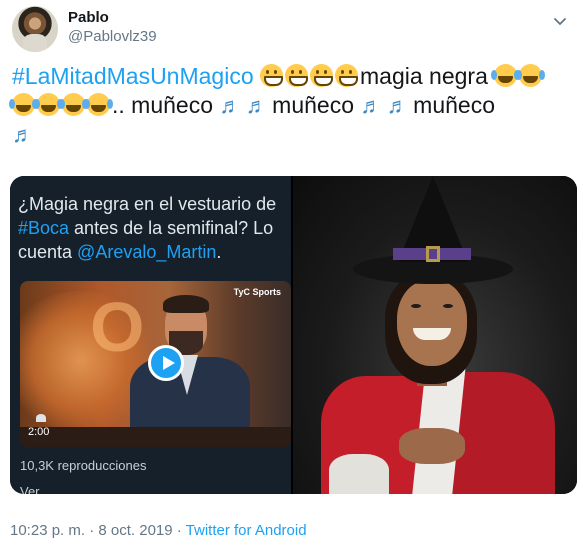  What do you see at coordinates (424, 76) in the screenshot?
I see `tweet-text-segment: magia negra` at bounding box center [424, 76].